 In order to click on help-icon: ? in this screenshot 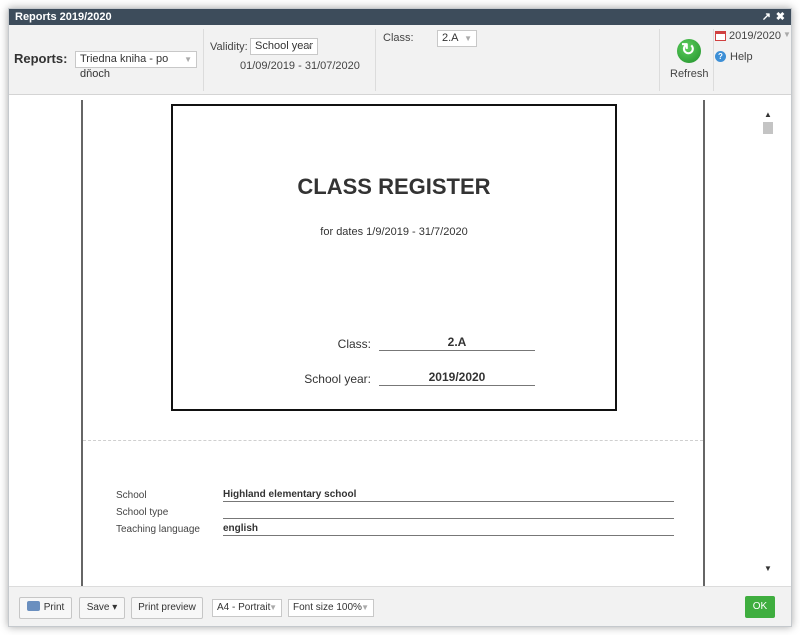, I will do `click(720, 56)`.